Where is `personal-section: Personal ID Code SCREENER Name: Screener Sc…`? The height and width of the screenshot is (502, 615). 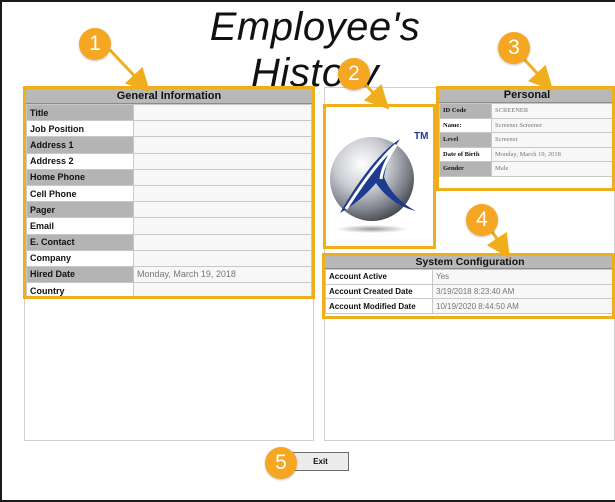 personal-section: Personal ID Code SCREENER Name: Screener Sc… is located at coordinates (527, 132).